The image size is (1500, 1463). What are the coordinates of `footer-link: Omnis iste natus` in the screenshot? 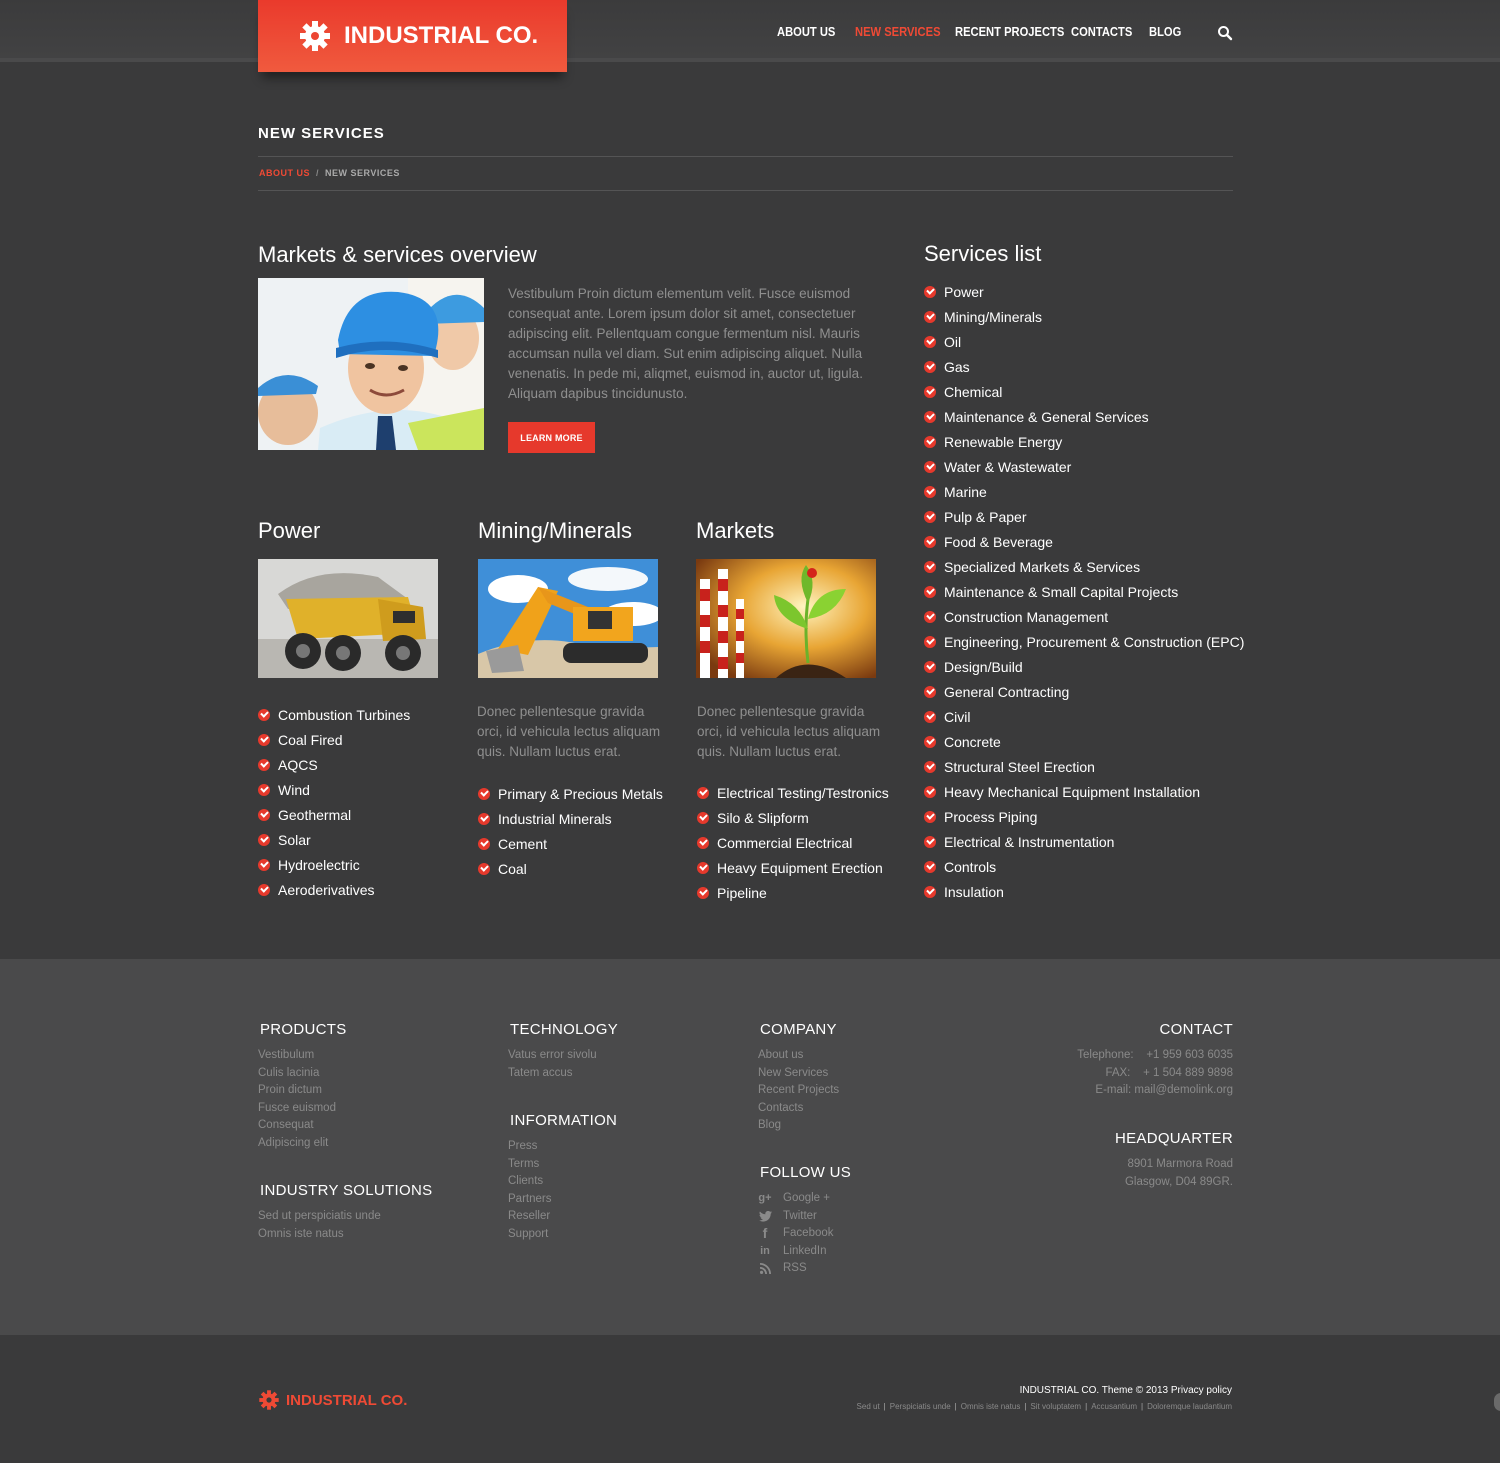 It's located at (319, 1235).